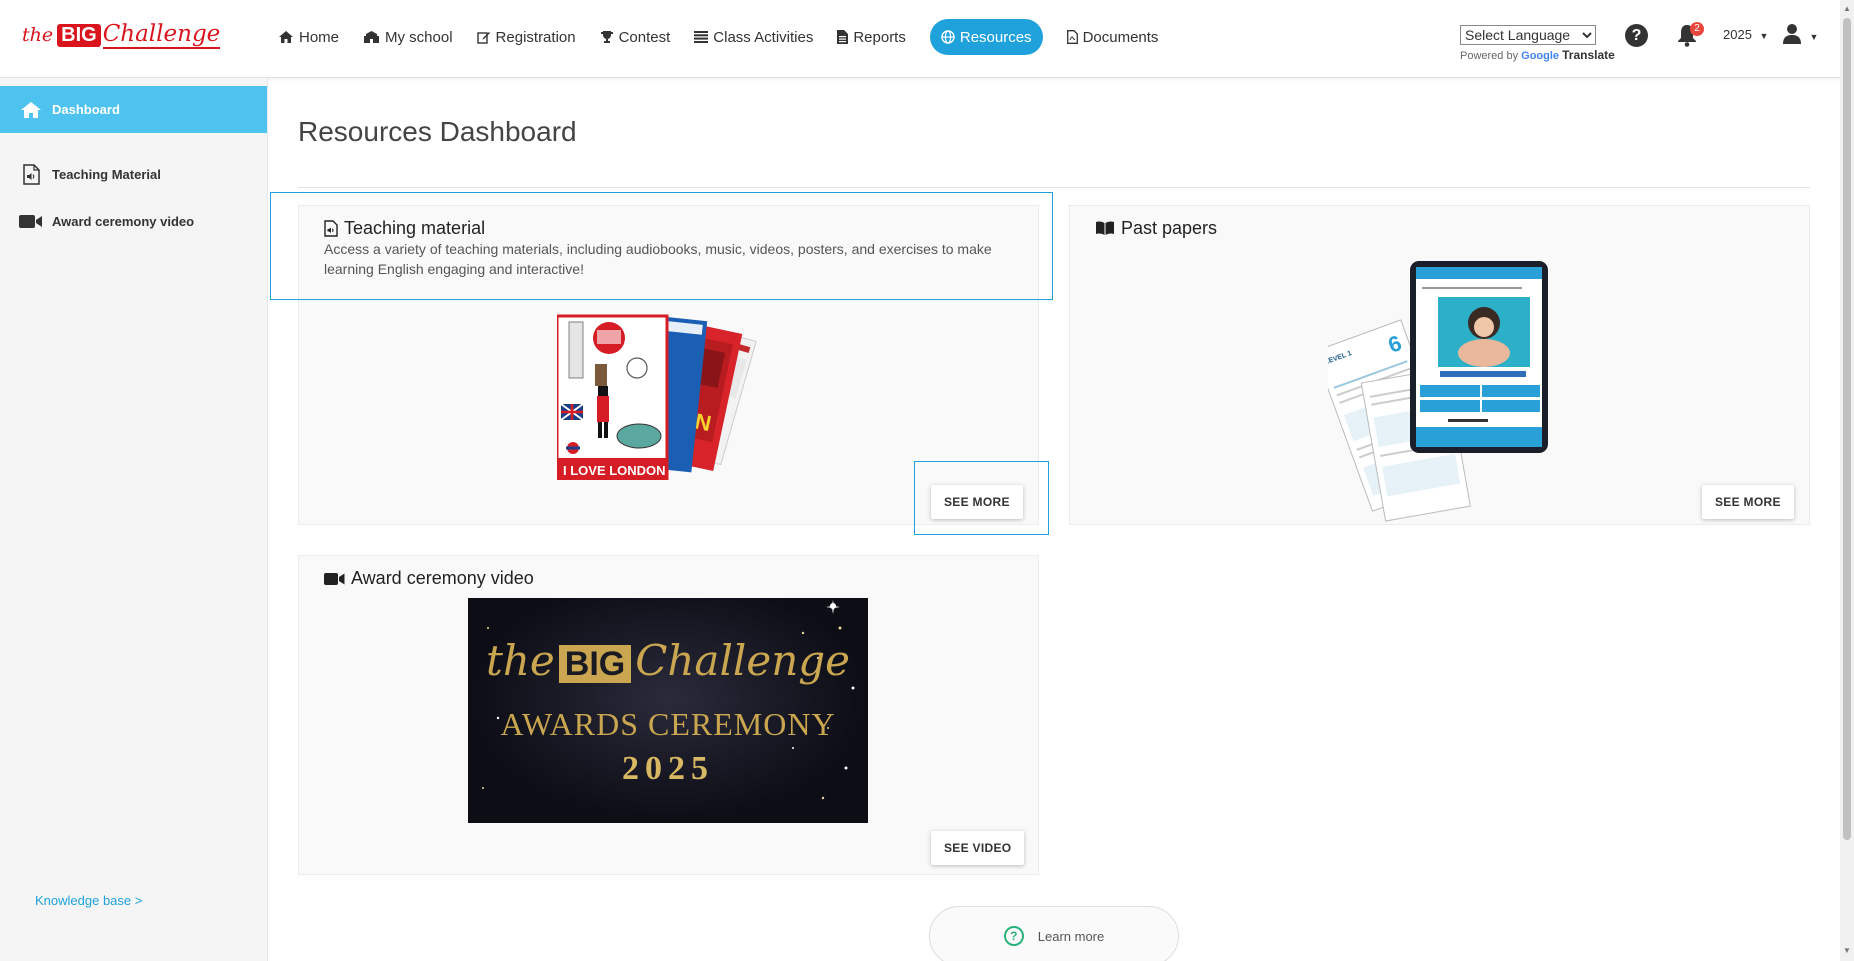 This screenshot has width=1854, height=961. I want to click on learn-more-button: ? Learn more, so click(1054, 933).